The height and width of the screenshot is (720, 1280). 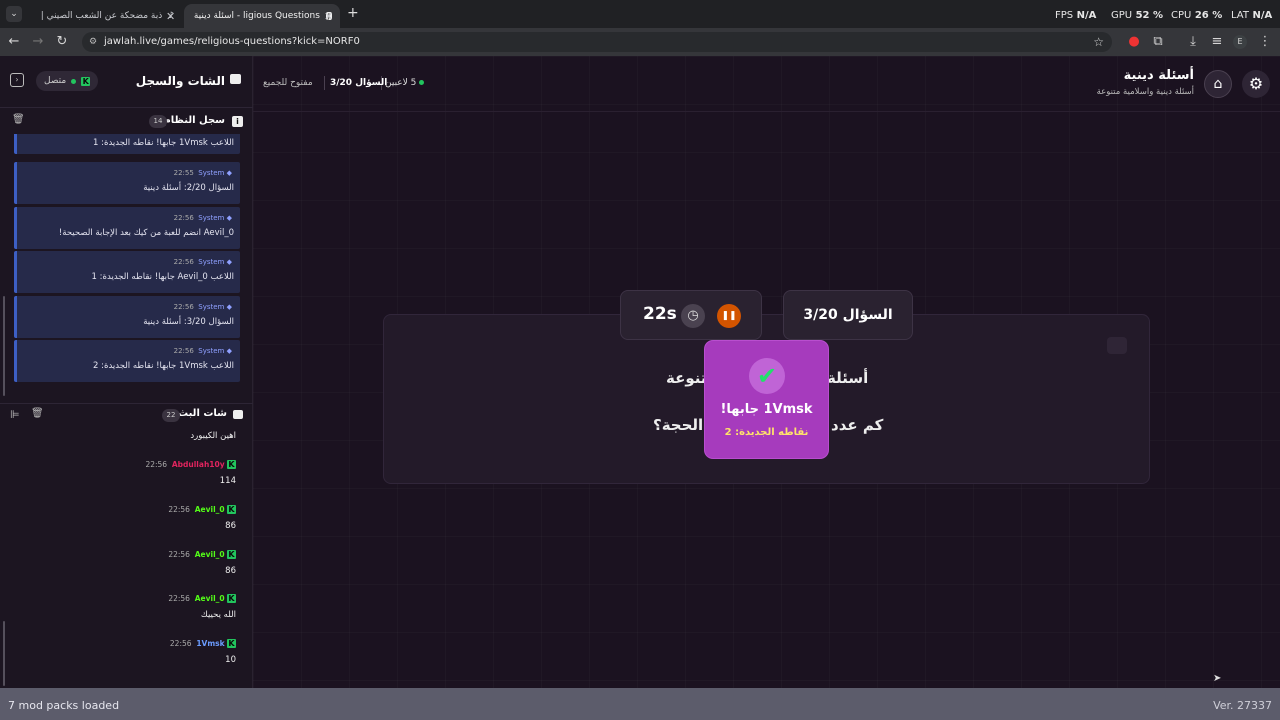 What do you see at coordinates (126, 82) in the screenshot?
I see `sidebar-header: › متصل K الشات والسجل` at bounding box center [126, 82].